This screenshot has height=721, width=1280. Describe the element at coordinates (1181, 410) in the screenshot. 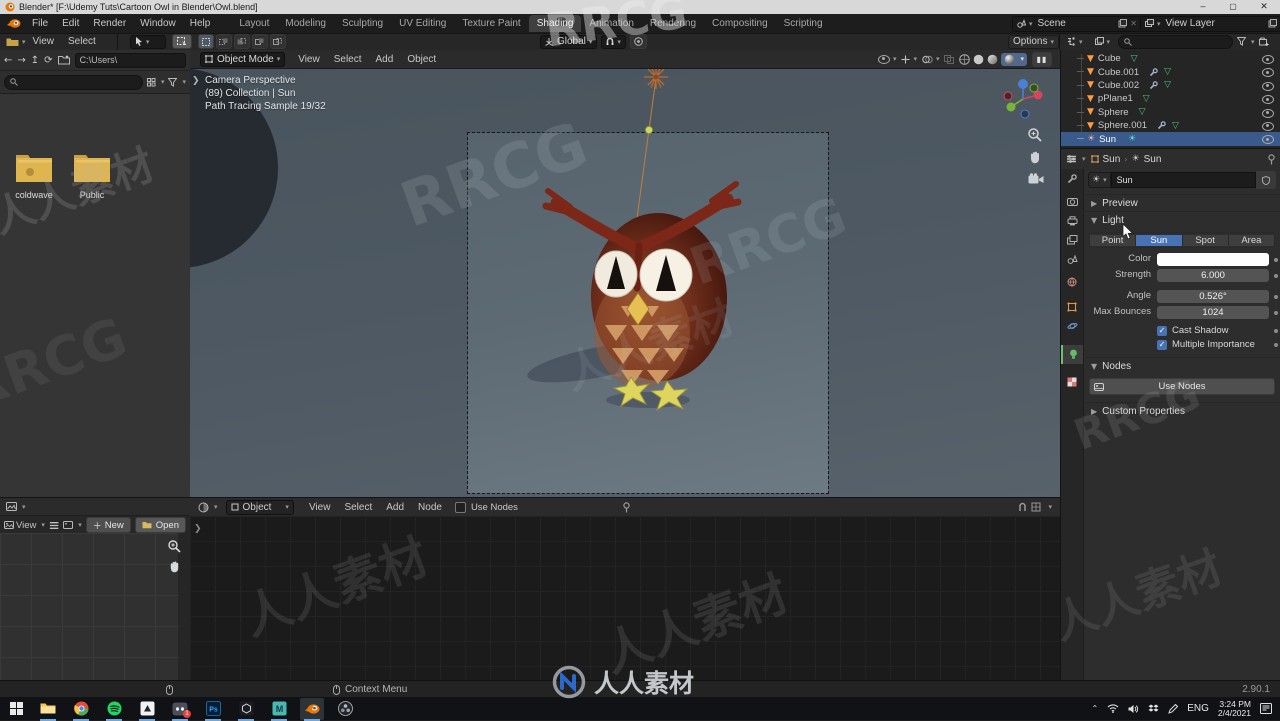

I see `section-custom-properties: ▶ Custom Properties` at that location.